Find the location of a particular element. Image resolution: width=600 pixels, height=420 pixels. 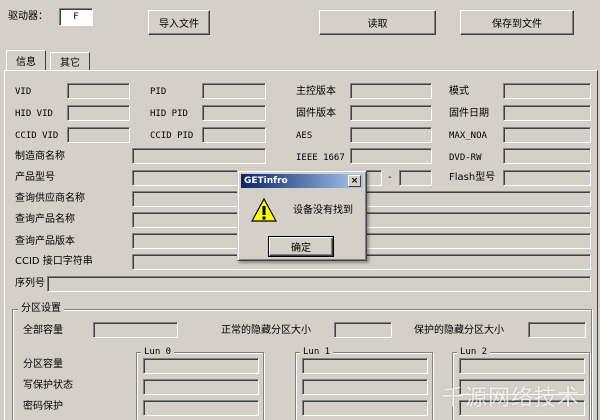

model-suffix-field is located at coordinates (415, 178).